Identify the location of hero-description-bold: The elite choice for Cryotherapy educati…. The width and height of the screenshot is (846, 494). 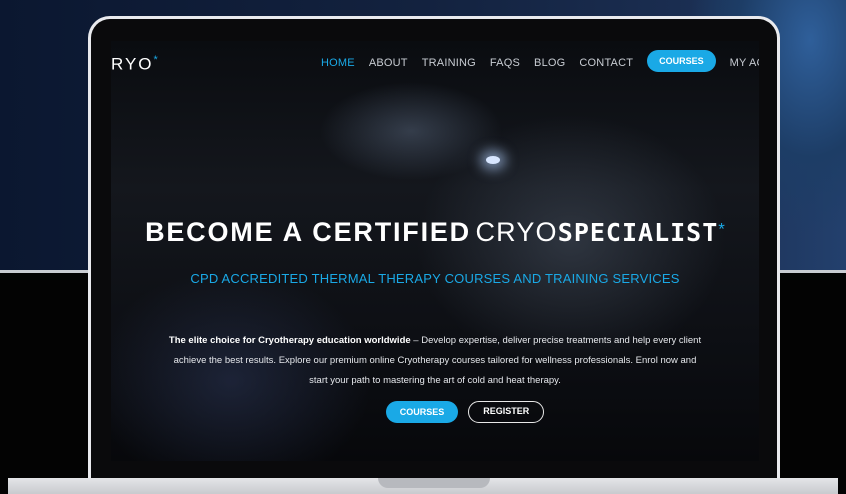
(289, 340).